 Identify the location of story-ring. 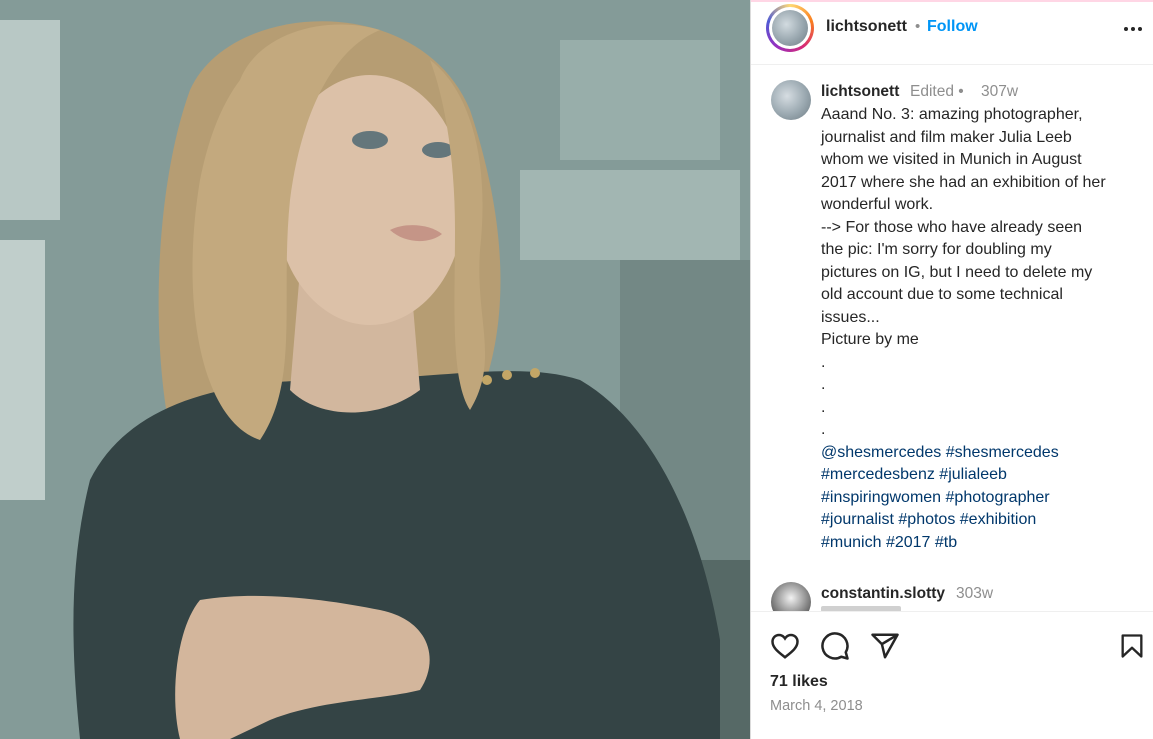
(790, 28).